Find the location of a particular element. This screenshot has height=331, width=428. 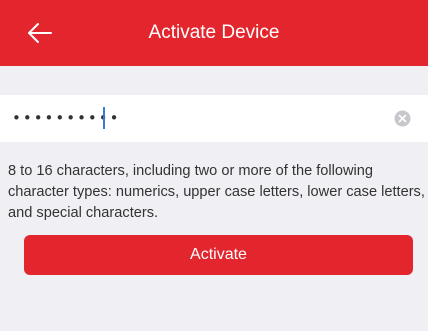

text-caret is located at coordinates (104, 118).